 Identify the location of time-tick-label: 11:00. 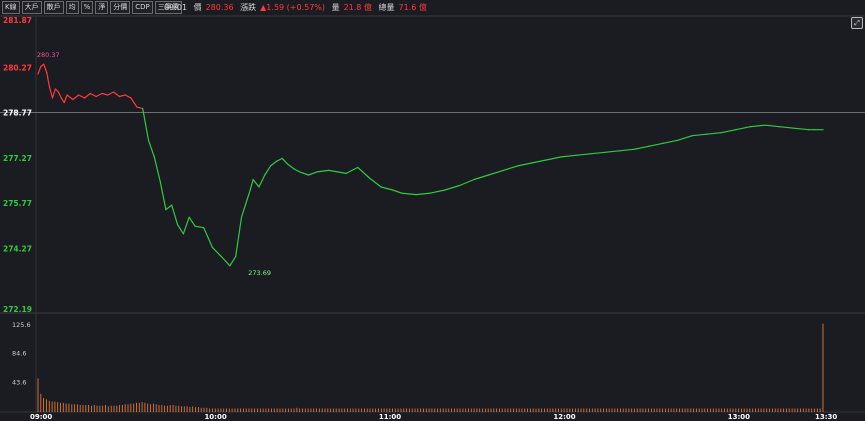
(390, 417).